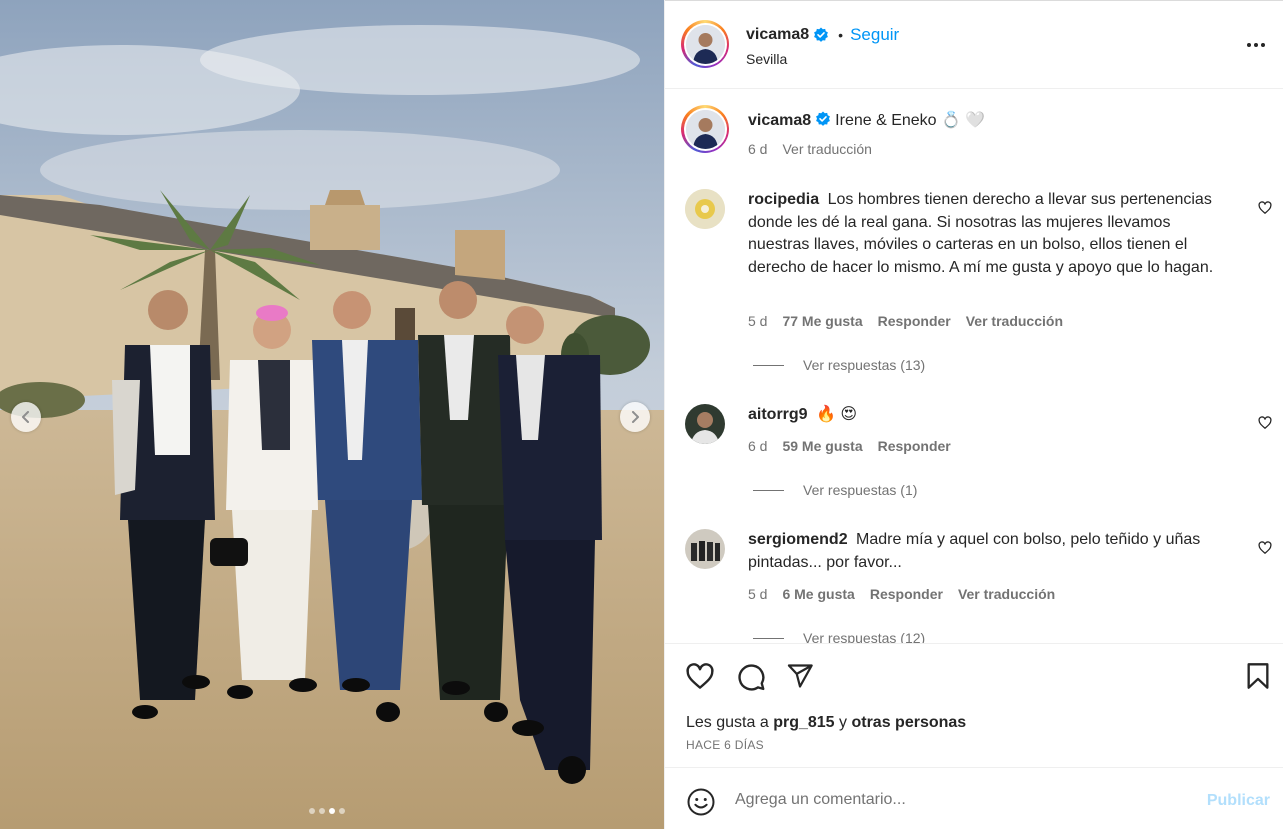 The width and height of the screenshot is (1283, 829). Describe the element at coordinates (908, 722) in the screenshot. I see `likes-others: otras personas` at that location.